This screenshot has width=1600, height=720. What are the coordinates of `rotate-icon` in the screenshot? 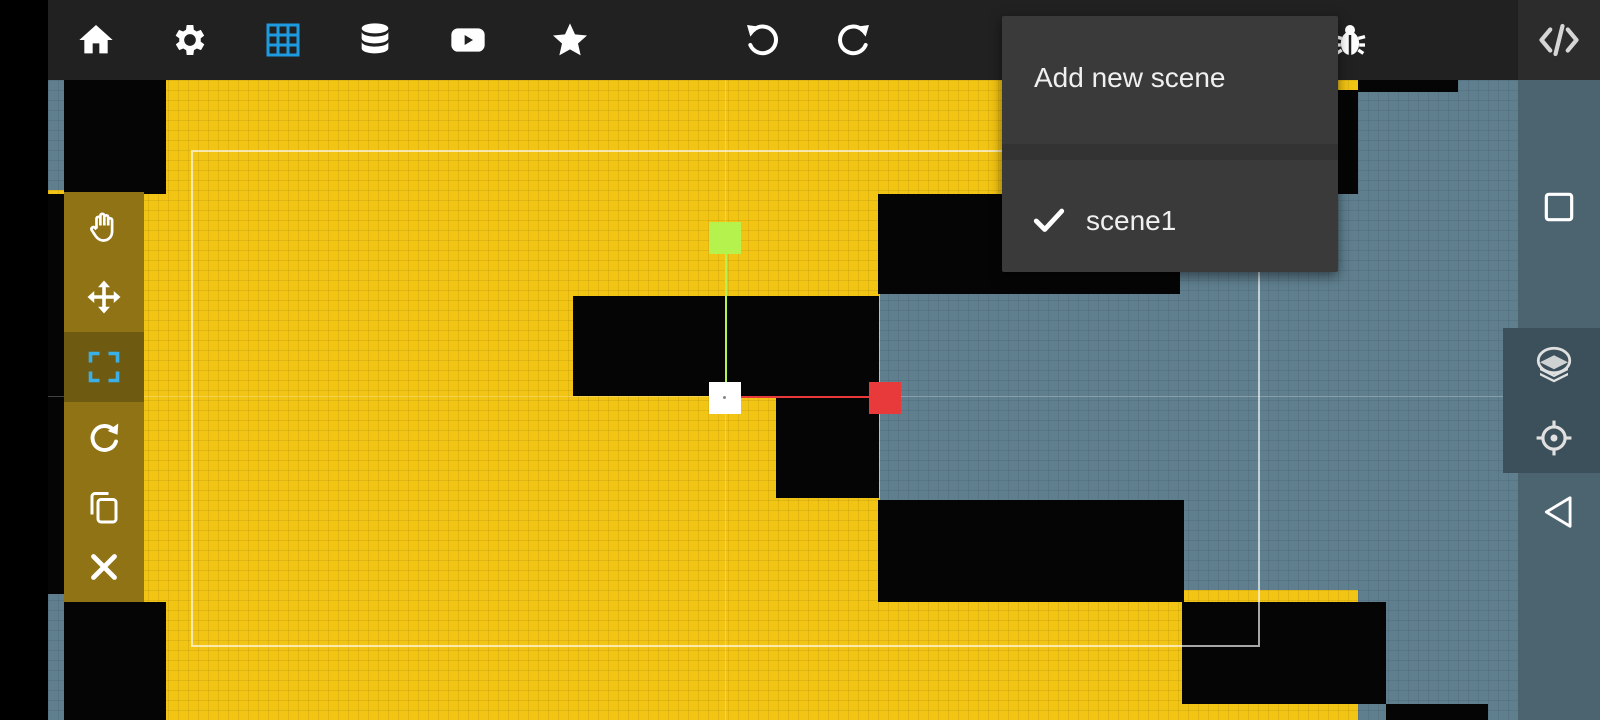 It's located at (104, 437).